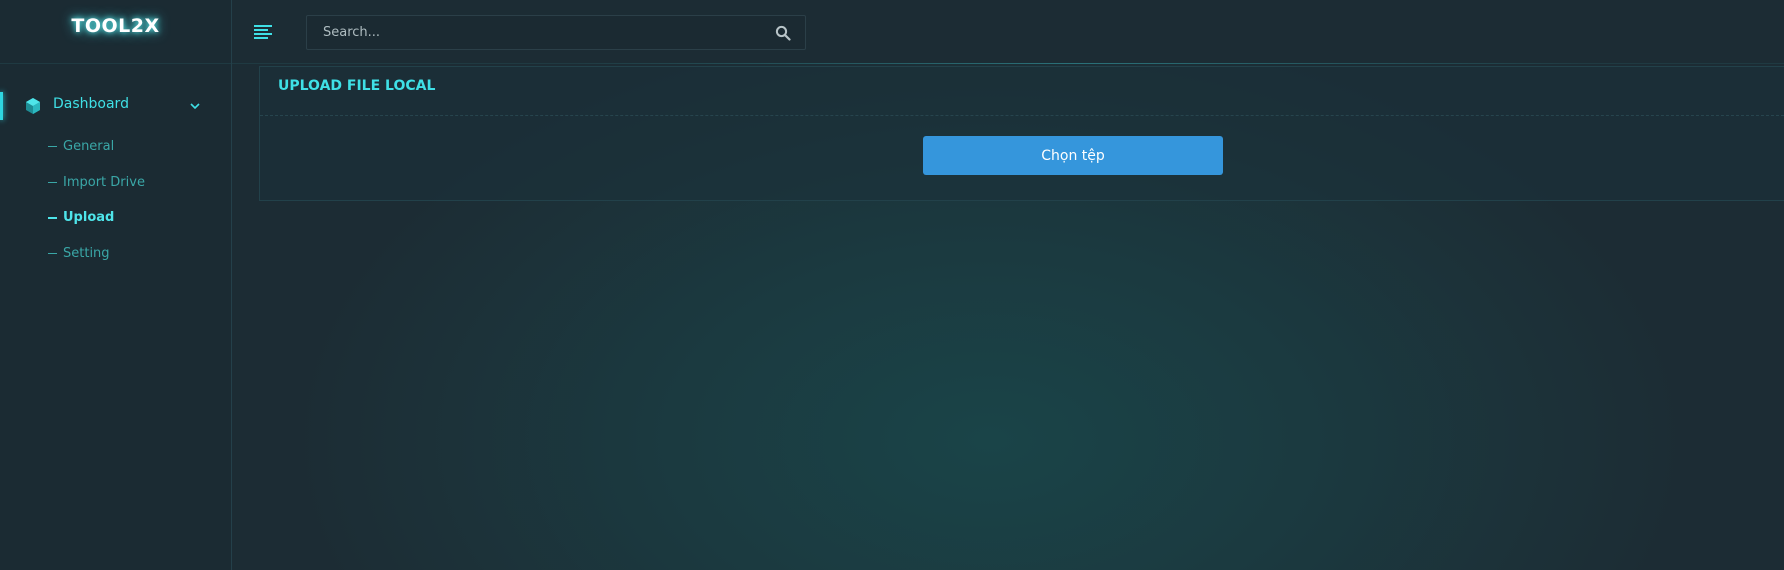  I want to click on brand-logo: TOOL2X, so click(115, 32).